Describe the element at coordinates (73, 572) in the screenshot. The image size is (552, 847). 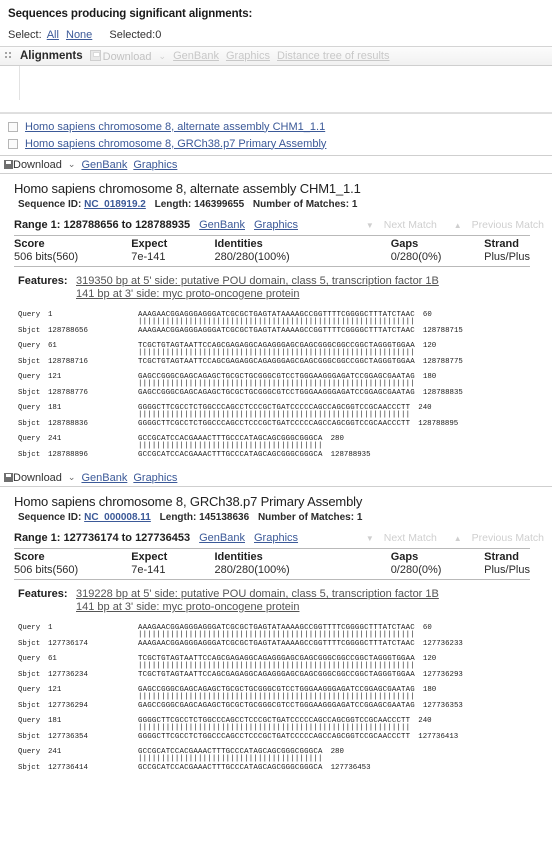
I see `val-score: 506 bits(560)` at that location.